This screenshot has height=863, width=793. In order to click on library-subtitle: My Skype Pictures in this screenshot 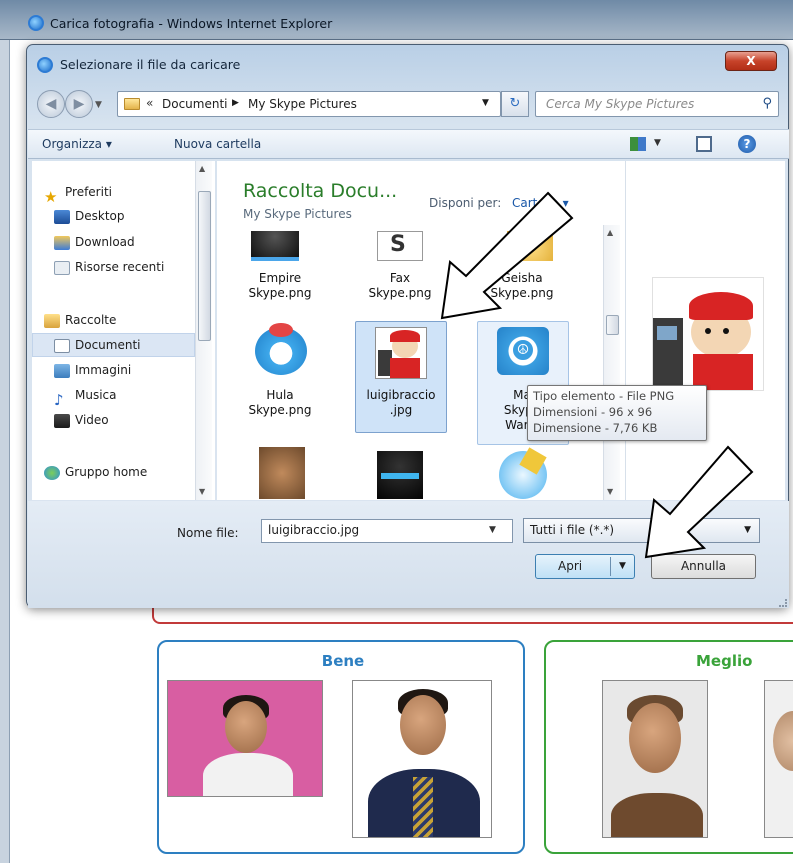, I will do `click(297, 214)`.